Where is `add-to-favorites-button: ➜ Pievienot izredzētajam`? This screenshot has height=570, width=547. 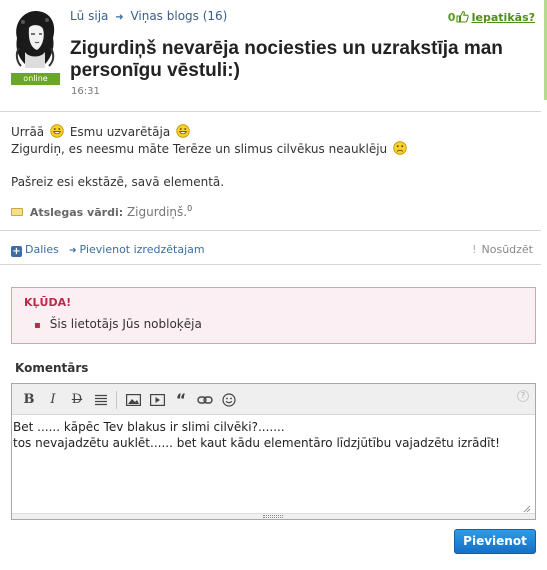
add-to-favorites-button: ➜ Pievienot izredzētajam is located at coordinates (137, 249).